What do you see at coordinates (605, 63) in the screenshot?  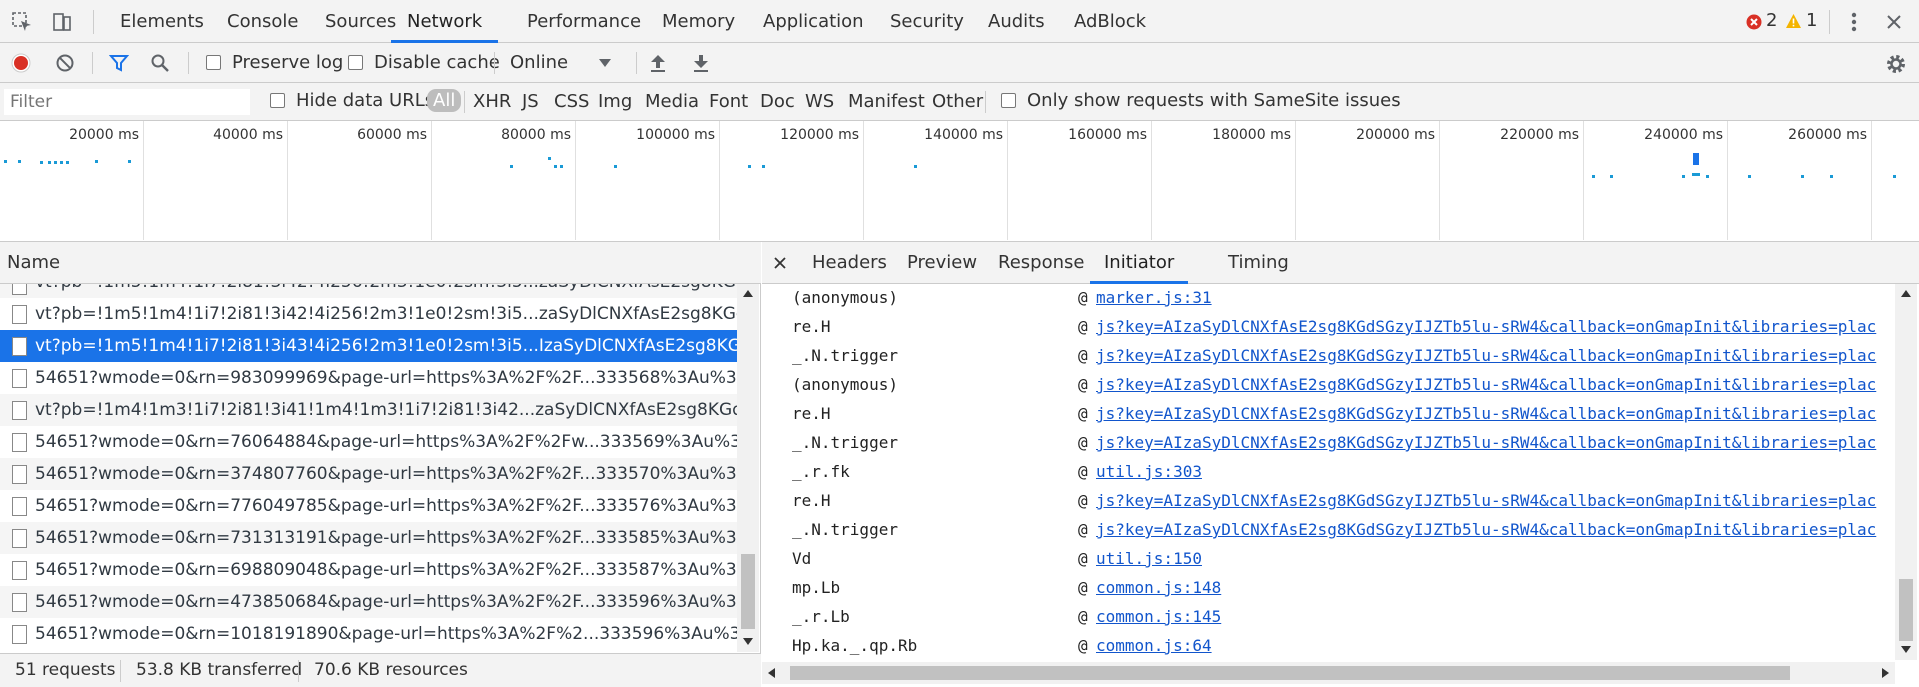 I see `chevron-down-icon` at bounding box center [605, 63].